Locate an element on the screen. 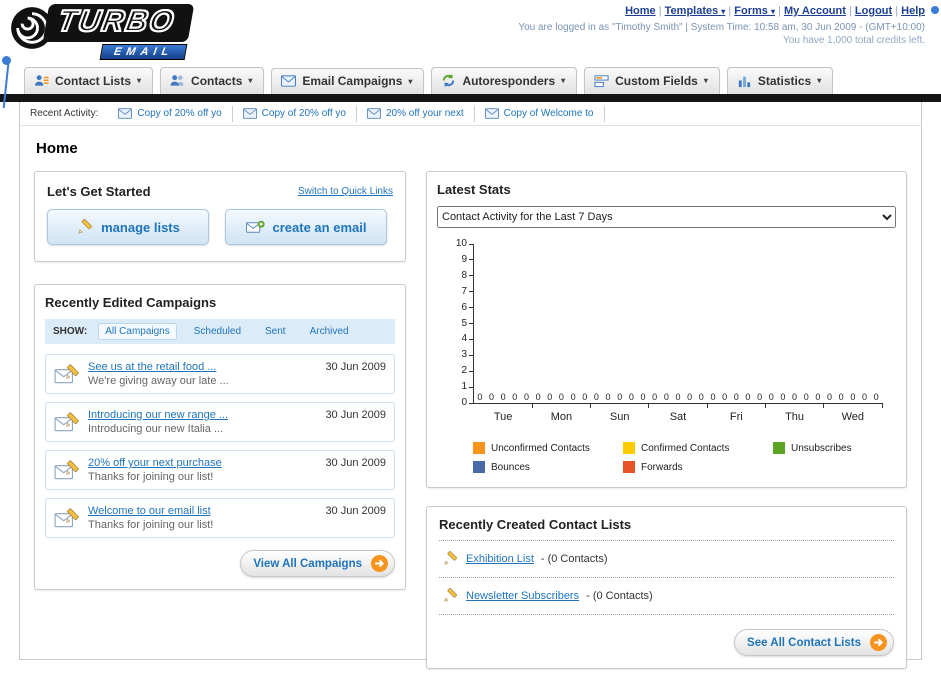 This screenshot has height=683, width=941. switch-to-quick-links-link: Switch to Quick Links is located at coordinates (345, 191).